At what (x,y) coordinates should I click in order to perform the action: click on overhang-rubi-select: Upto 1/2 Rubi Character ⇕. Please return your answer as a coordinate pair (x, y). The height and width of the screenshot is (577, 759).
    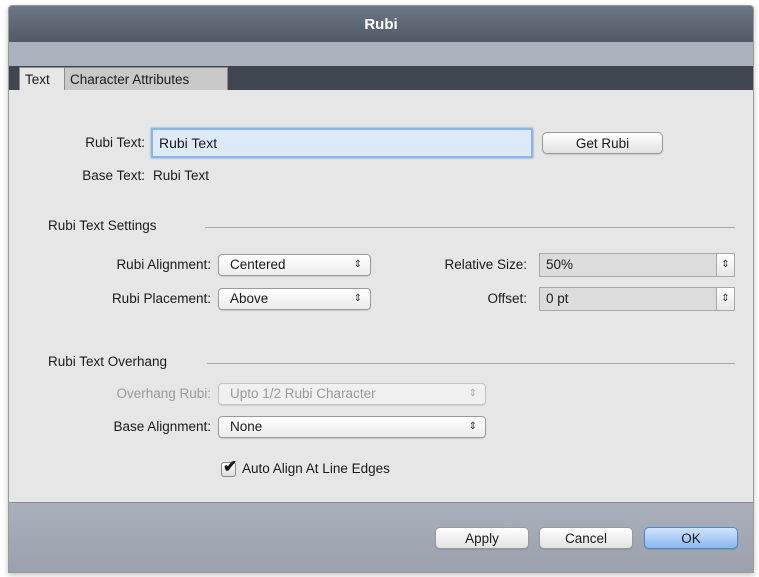
    Looking at the image, I should click on (352, 394).